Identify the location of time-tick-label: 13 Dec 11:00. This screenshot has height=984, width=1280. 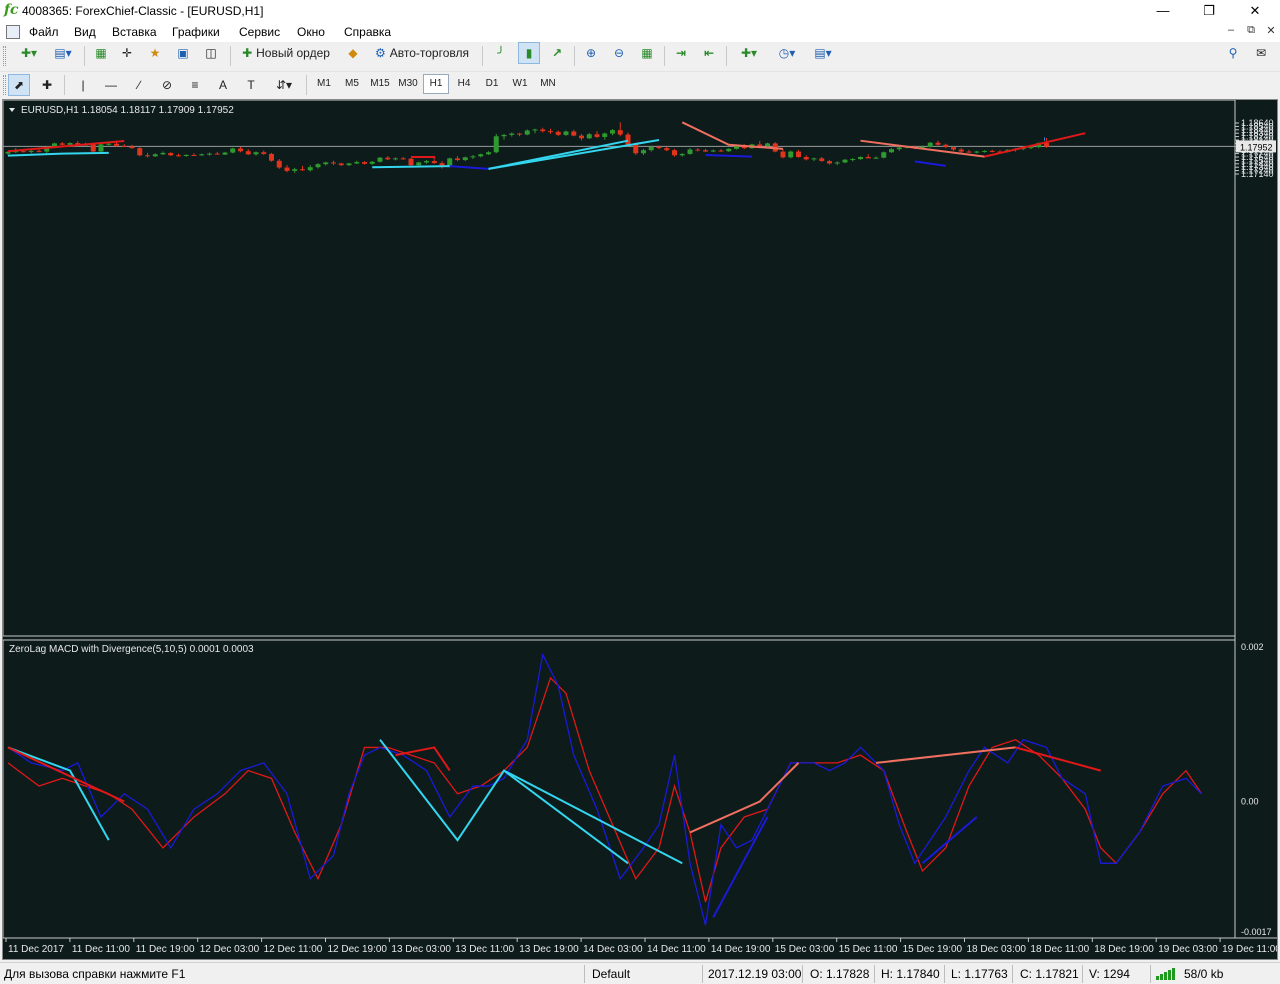
(484, 949).